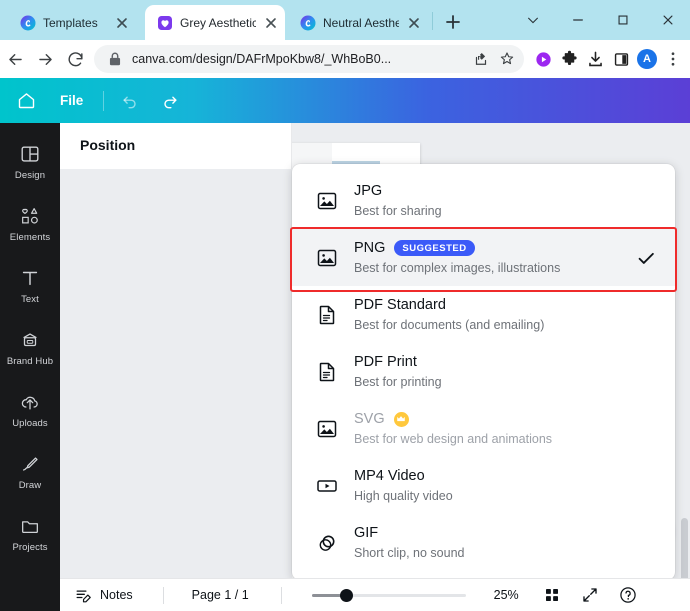 The image size is (690, 611). I want to click on sidebar-item-design: Design, so click(30, 162).